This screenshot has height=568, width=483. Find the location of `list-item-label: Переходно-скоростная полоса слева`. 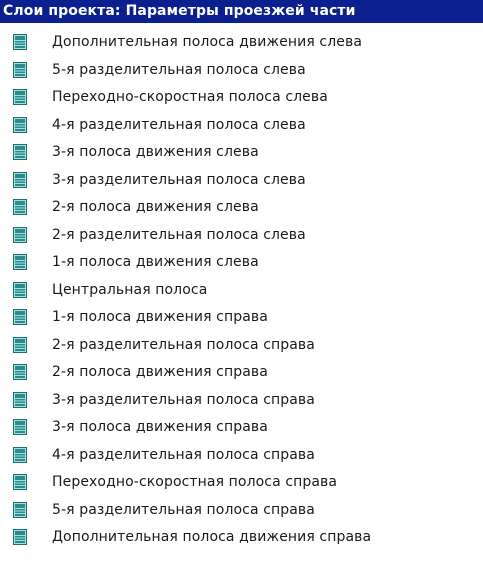

list-item-label: Переходно-скоростная полоса слева is located at coordinates (190, 97).